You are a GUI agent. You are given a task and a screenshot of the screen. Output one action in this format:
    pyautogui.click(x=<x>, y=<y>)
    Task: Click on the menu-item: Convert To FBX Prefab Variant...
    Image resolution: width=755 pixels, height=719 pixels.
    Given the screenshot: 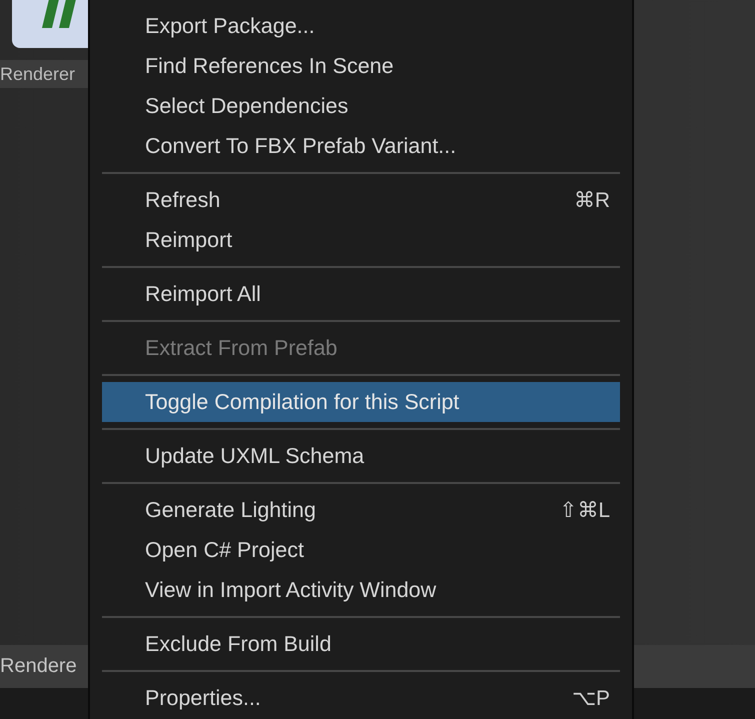 What is the action you would take?
    pyautogui.click(x=361, y=146)
    